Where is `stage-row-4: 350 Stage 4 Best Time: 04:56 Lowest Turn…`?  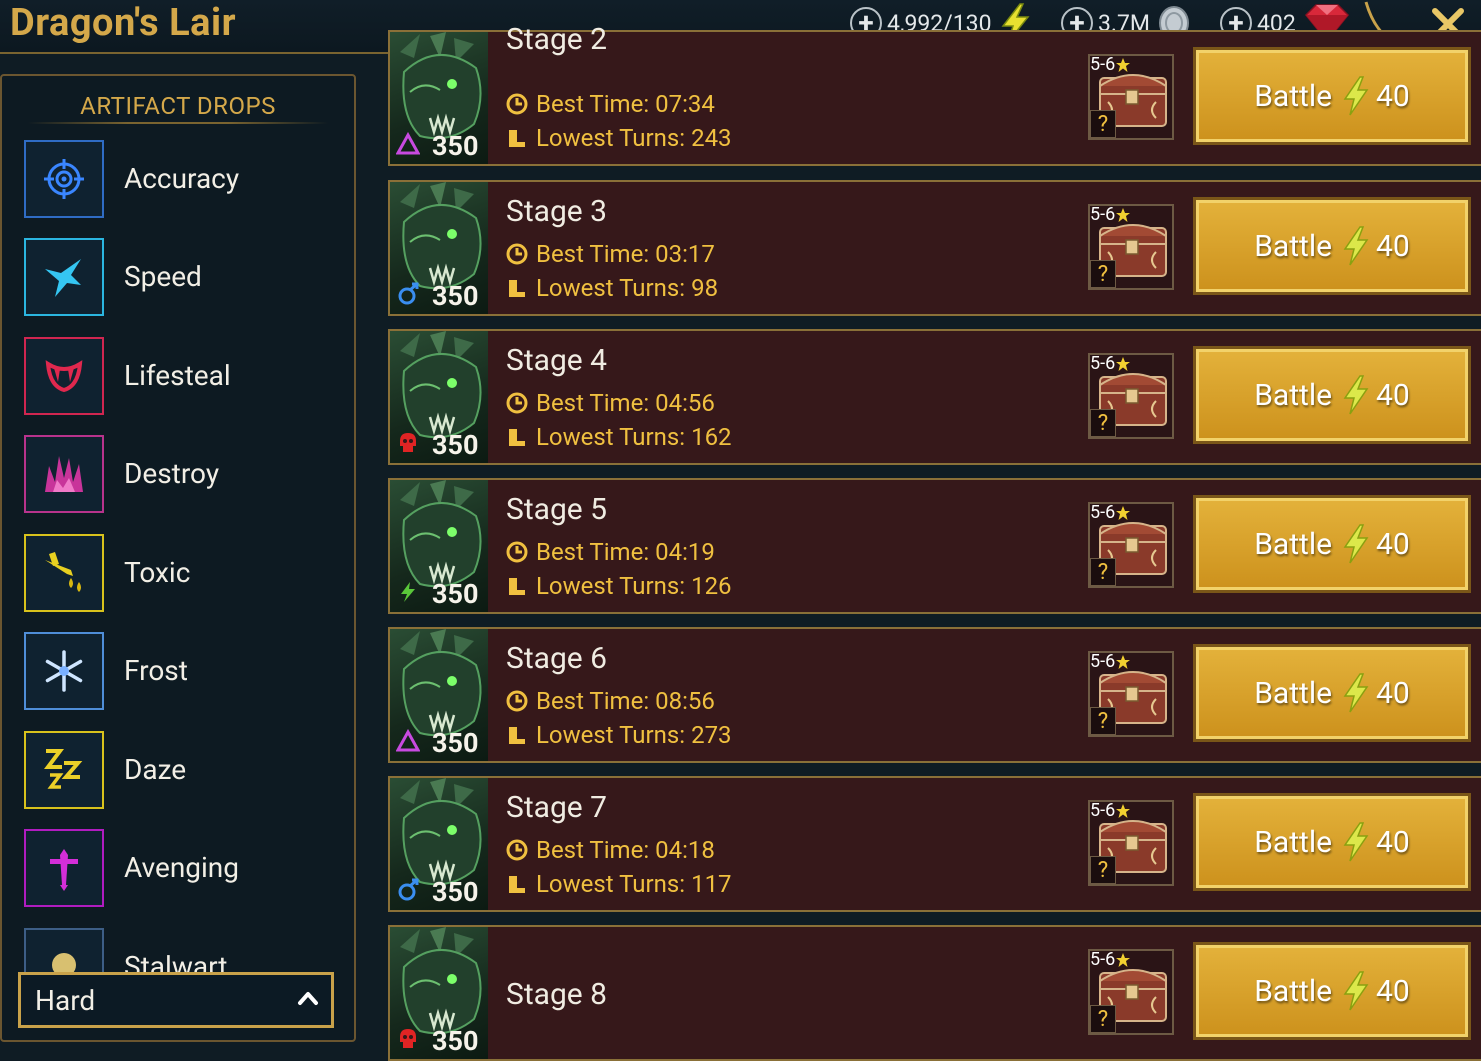 stage-row-4: 350 Stage 4 Best Time: 04:56 Lowest Turn… is located at coordinates (934, 397).